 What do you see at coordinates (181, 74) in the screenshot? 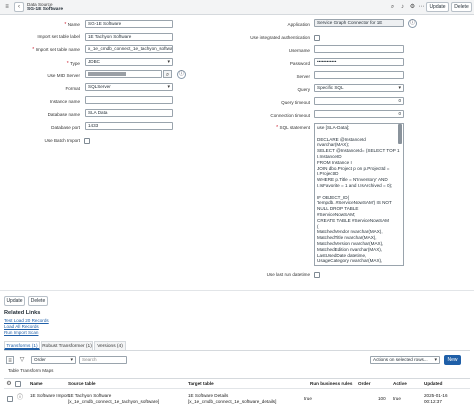
I see `reference-info-icon: ⓘ` at bounding box center [181, 74].